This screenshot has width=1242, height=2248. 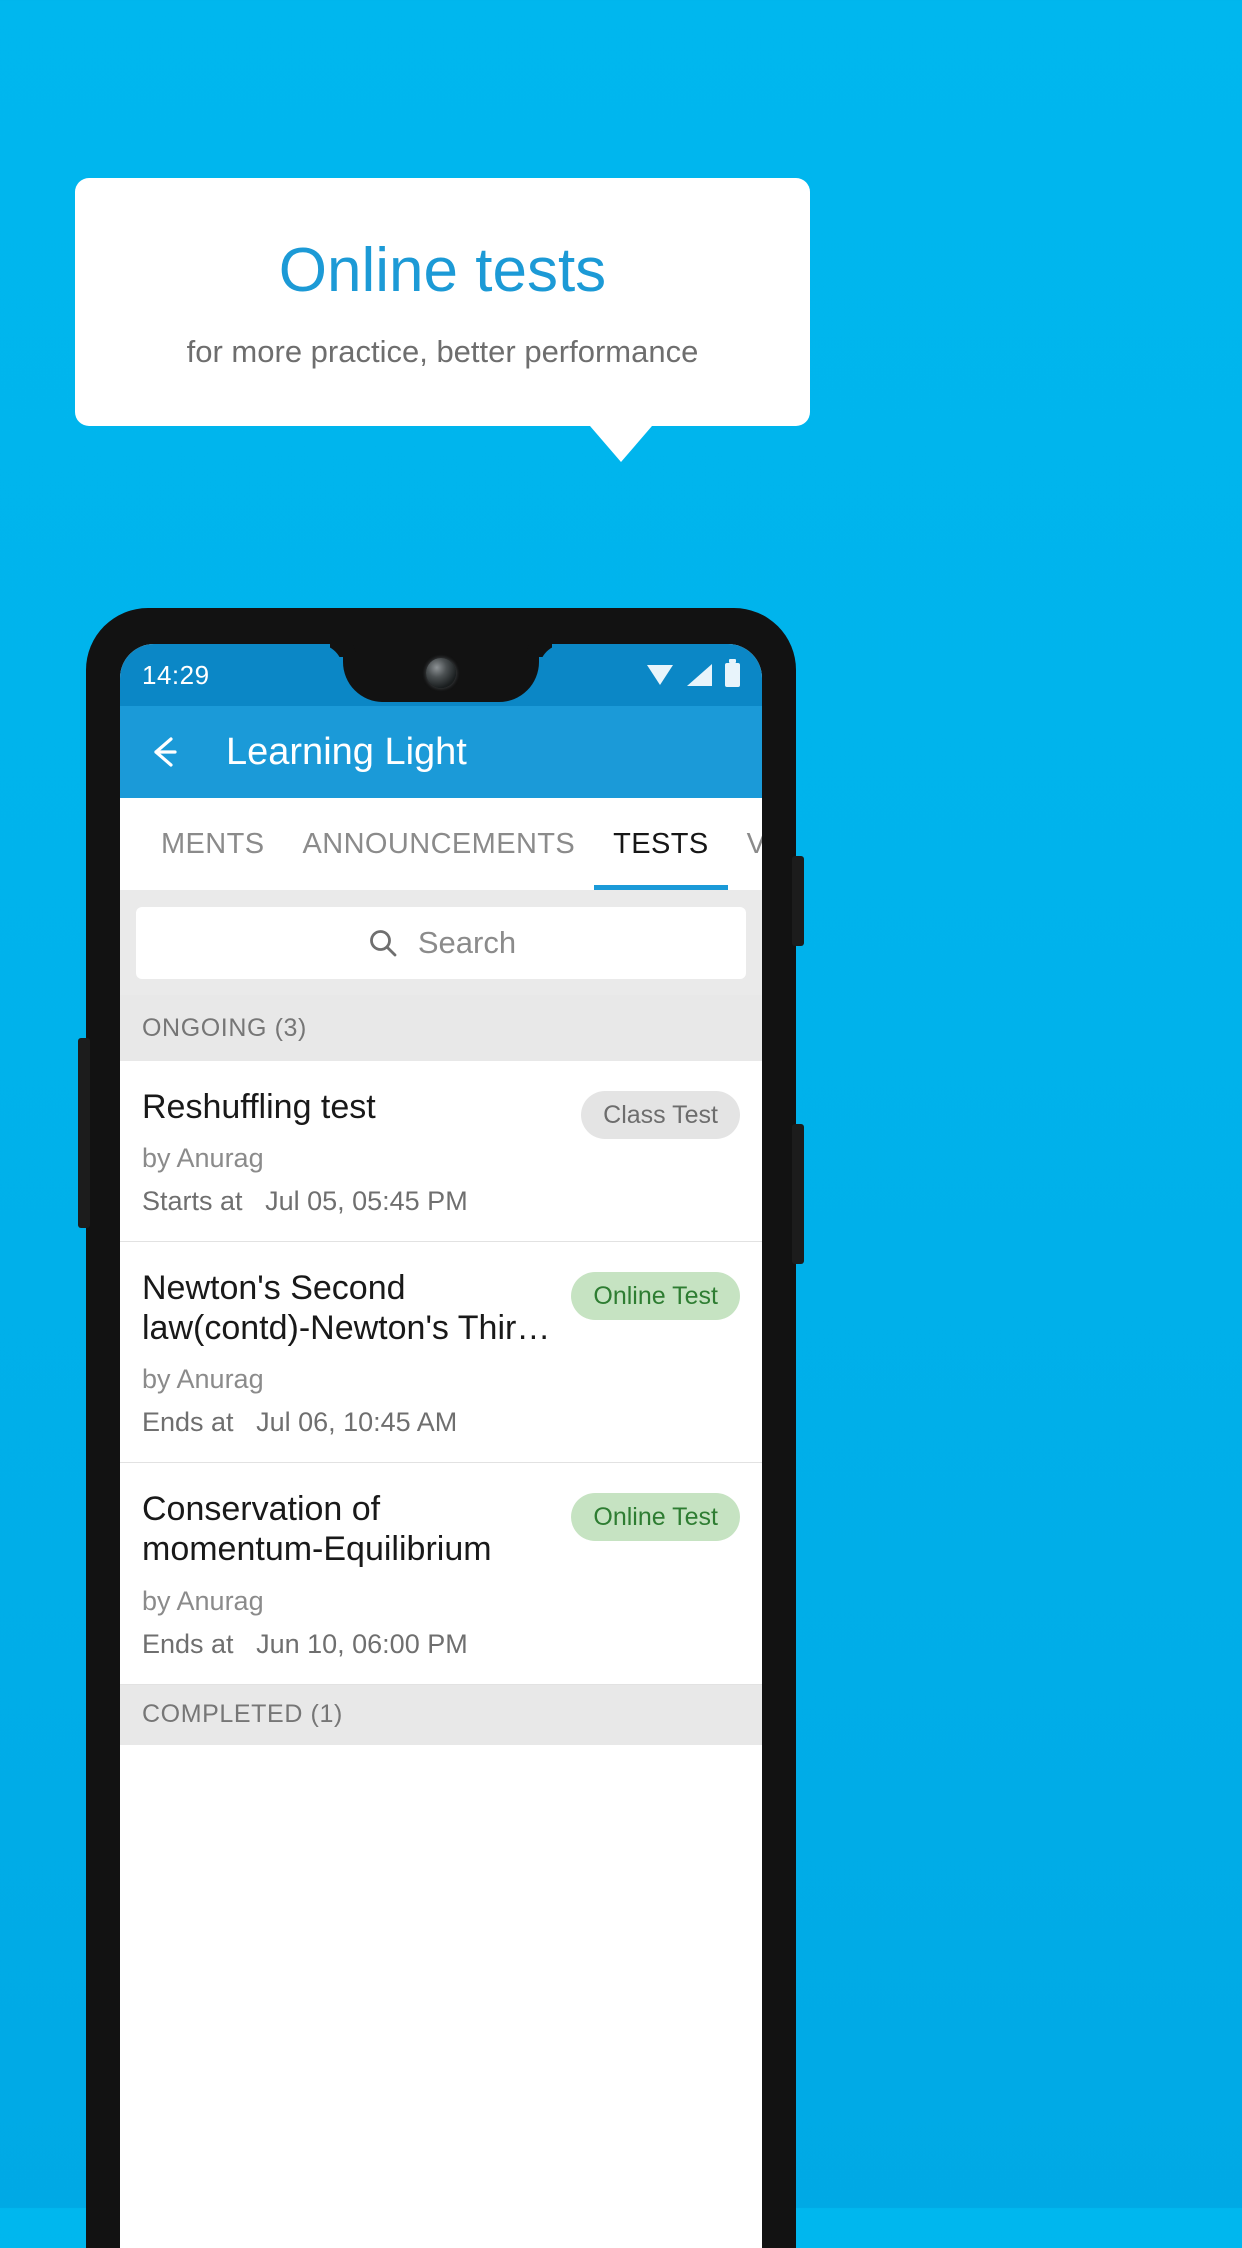 I want to click on search-section: Search, so click(x=441, y=942).